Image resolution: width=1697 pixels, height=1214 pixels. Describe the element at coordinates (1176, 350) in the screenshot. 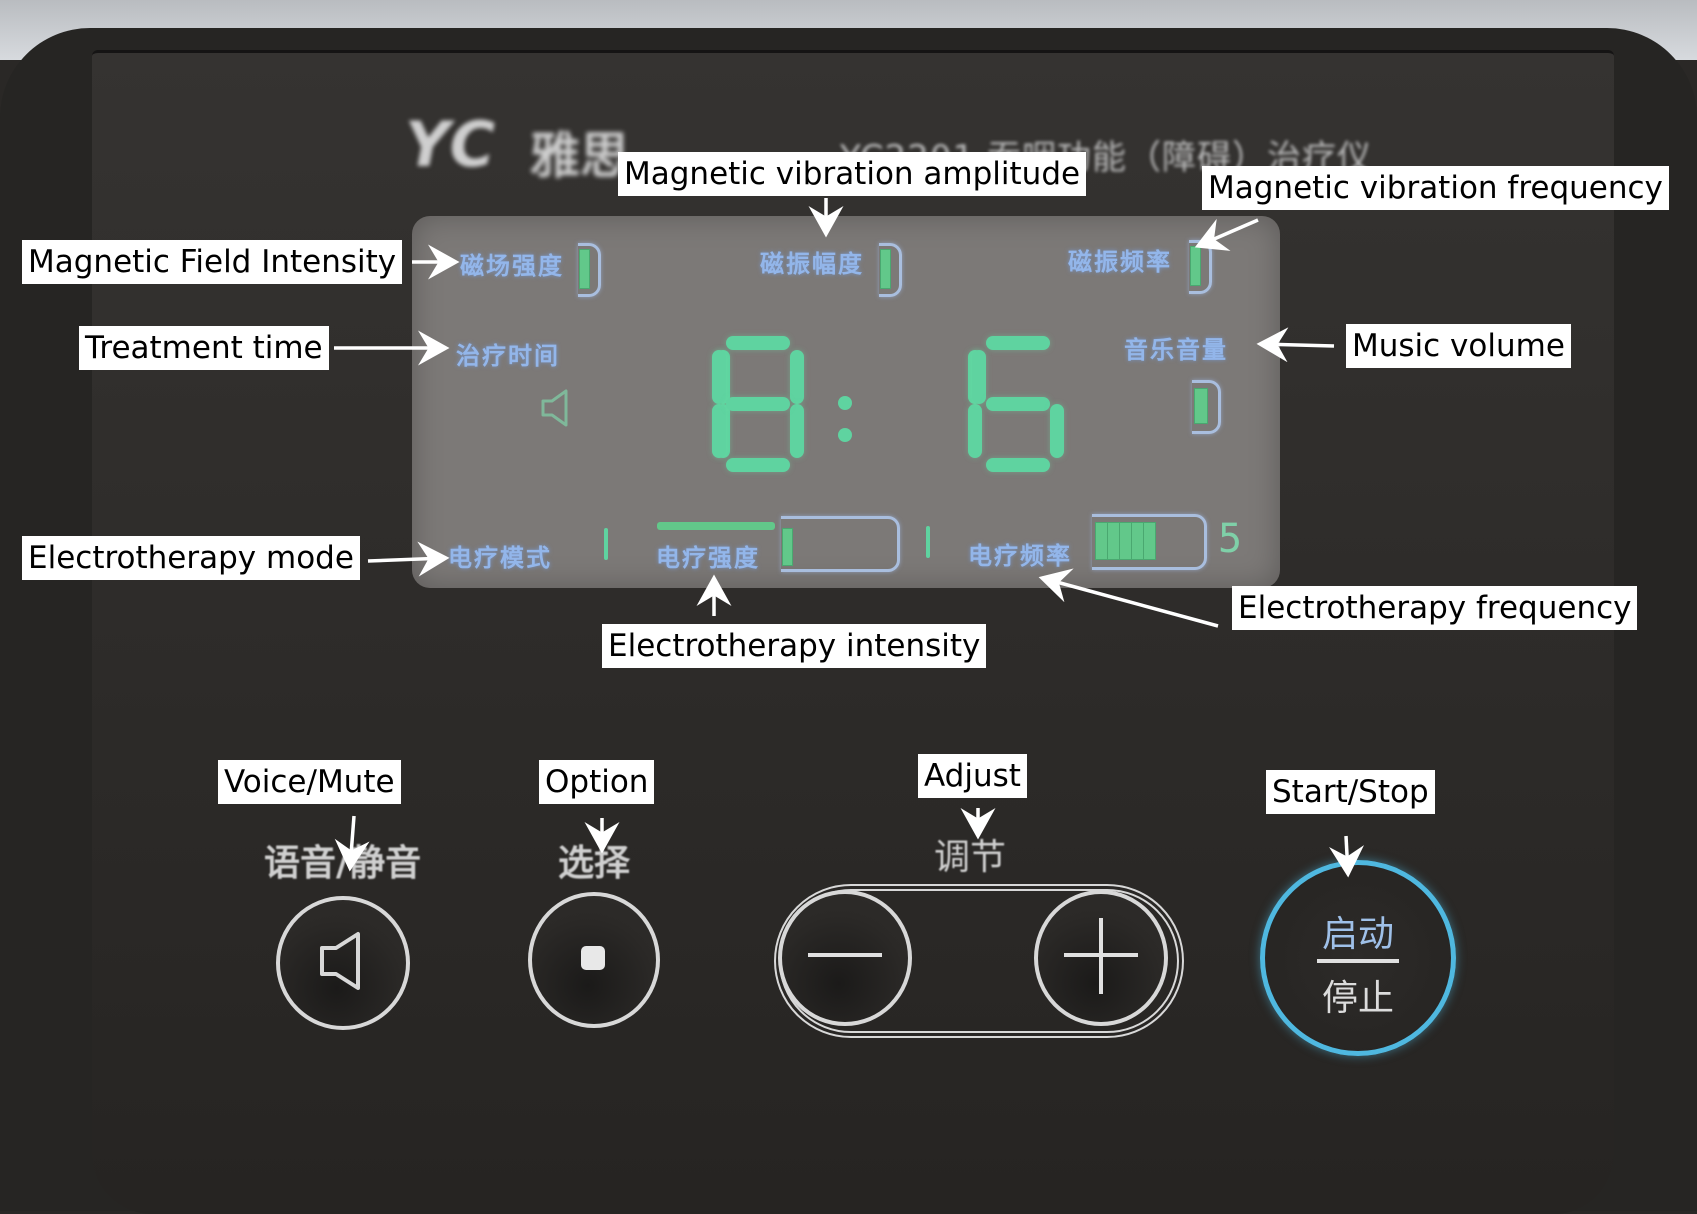

I see `lcd-label-music-volume: 音乐音量` at that location.